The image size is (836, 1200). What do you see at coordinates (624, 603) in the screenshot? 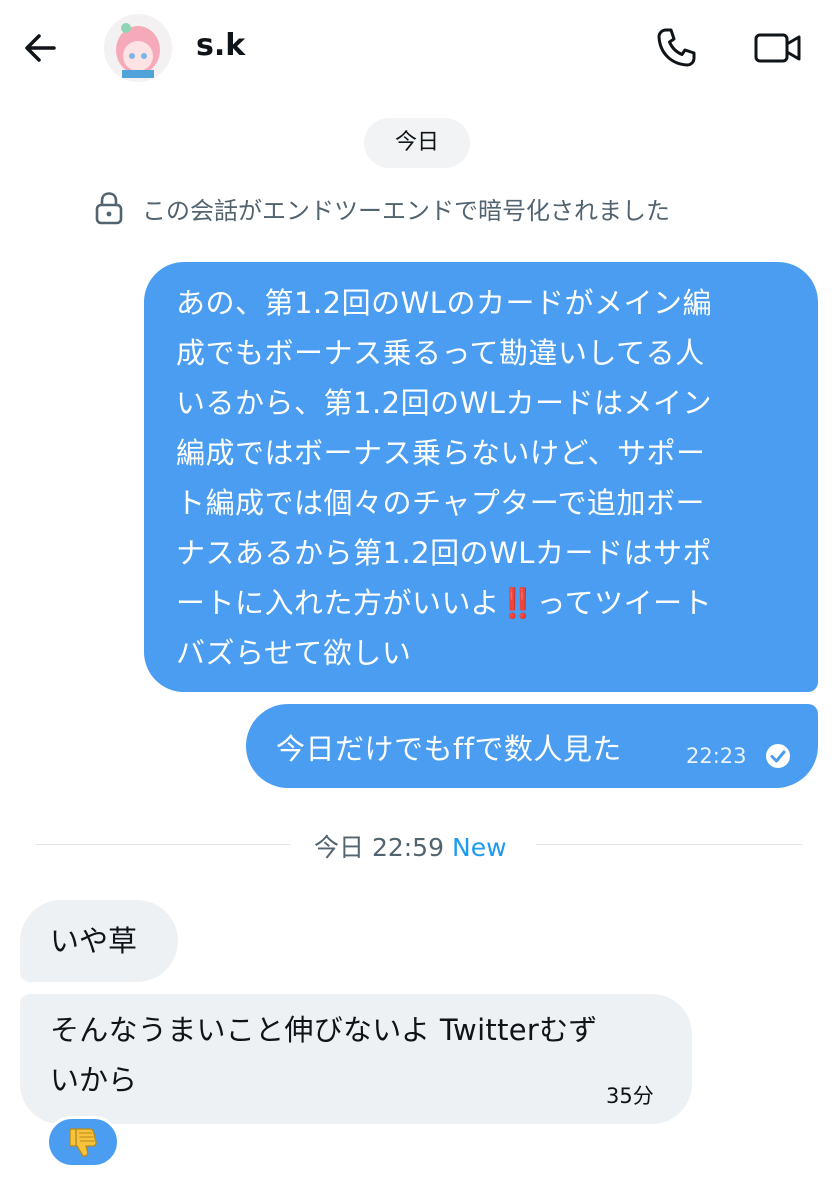
I see `message-text: ってツイート` at bounding box center [624, 603].